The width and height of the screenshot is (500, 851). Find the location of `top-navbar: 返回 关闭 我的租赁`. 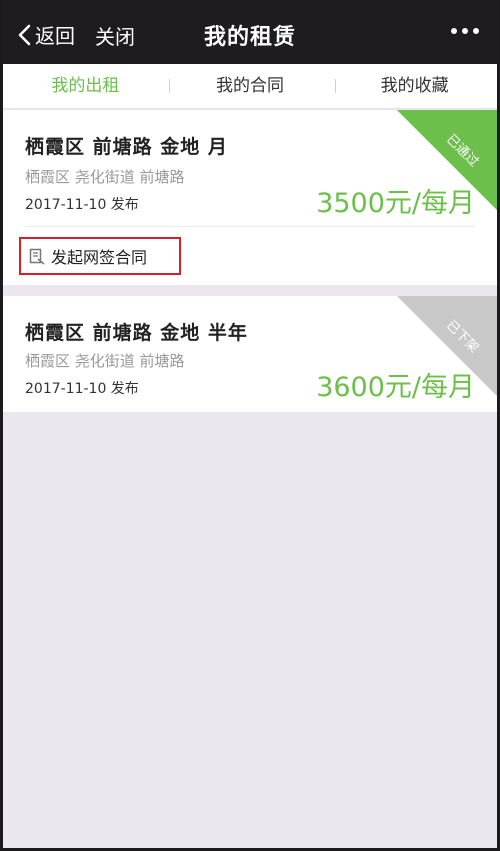

top-navbar: 返回 关闭 我的租赁 is located at coordinates (250, 32).